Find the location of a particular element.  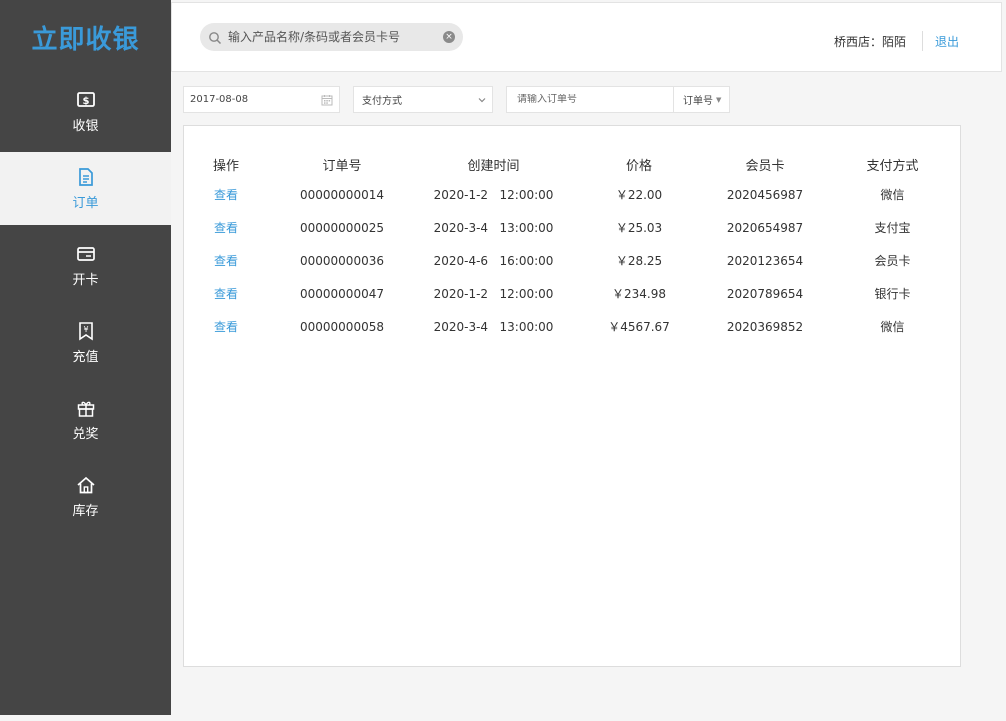

search-icon is located at coordinates (215, 37).